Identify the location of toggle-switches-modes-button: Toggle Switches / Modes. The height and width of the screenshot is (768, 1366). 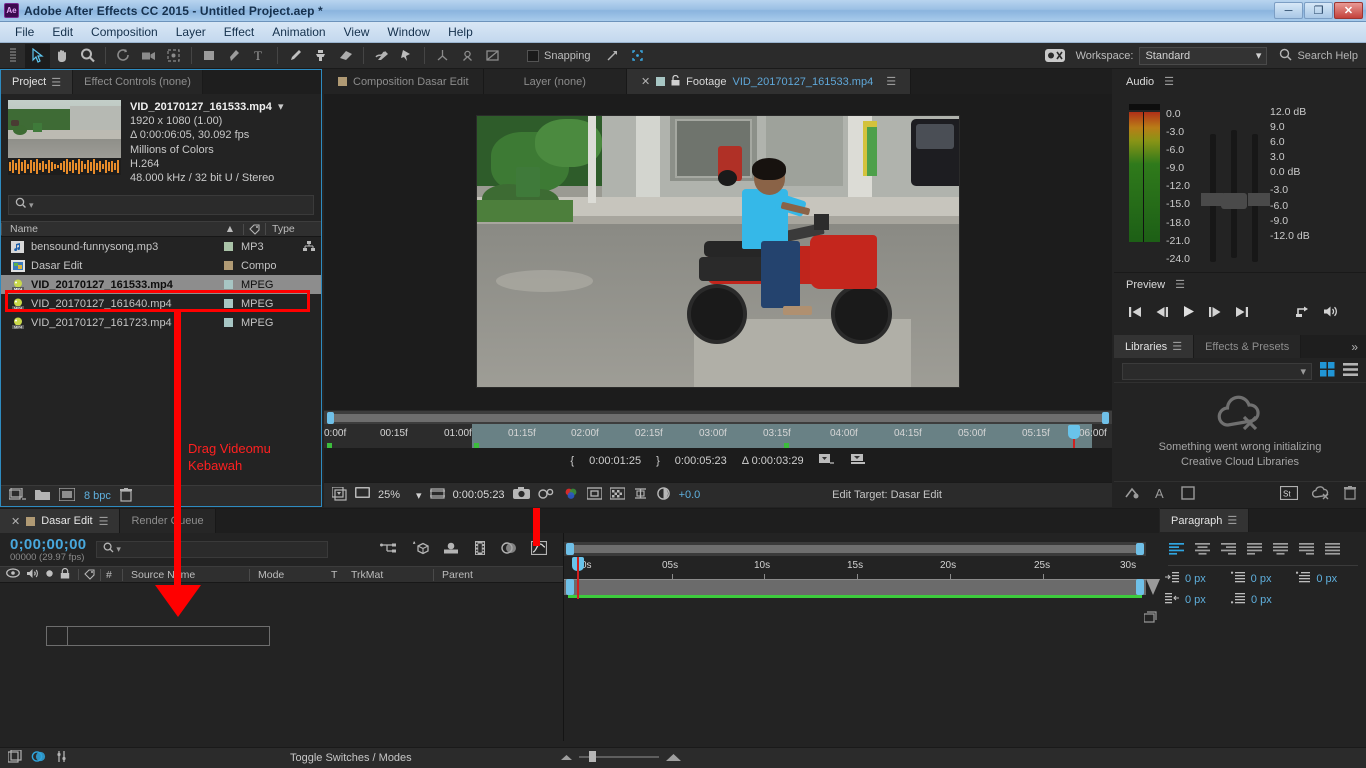
(351, 758).